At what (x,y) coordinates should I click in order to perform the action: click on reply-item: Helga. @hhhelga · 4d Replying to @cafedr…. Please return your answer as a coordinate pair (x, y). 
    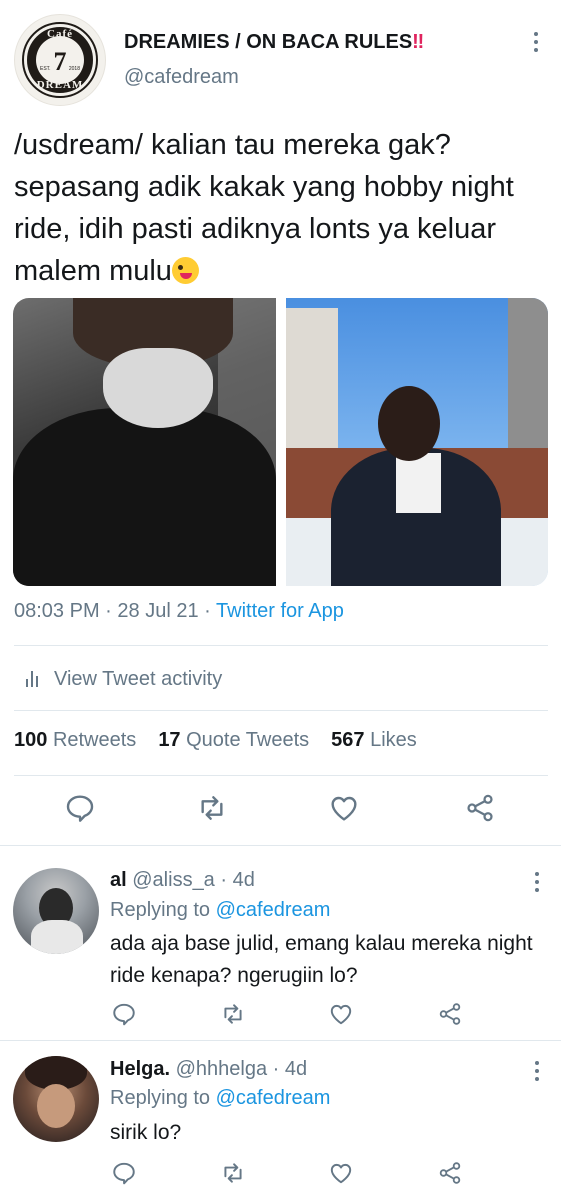
    Looking at the image, I should click on (280, 1120).